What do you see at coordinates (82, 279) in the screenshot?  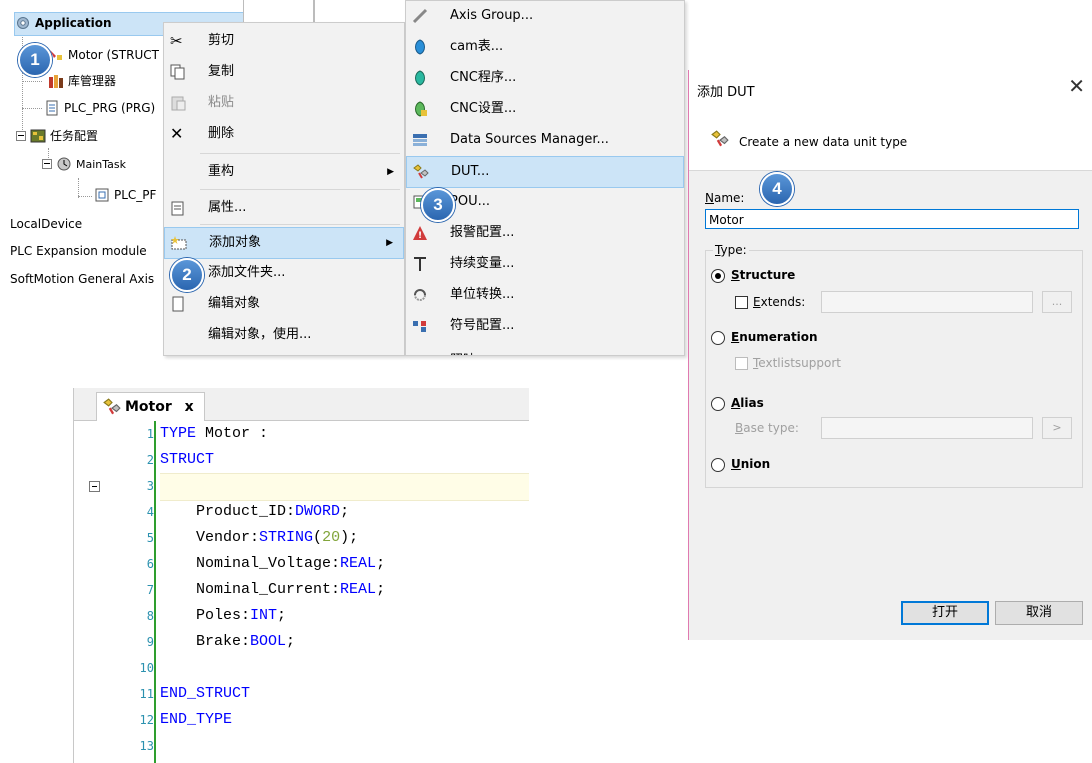 I see `tree-item-softmotion-axis: SoftMotion General Axis` at bounding box center [82, 279].